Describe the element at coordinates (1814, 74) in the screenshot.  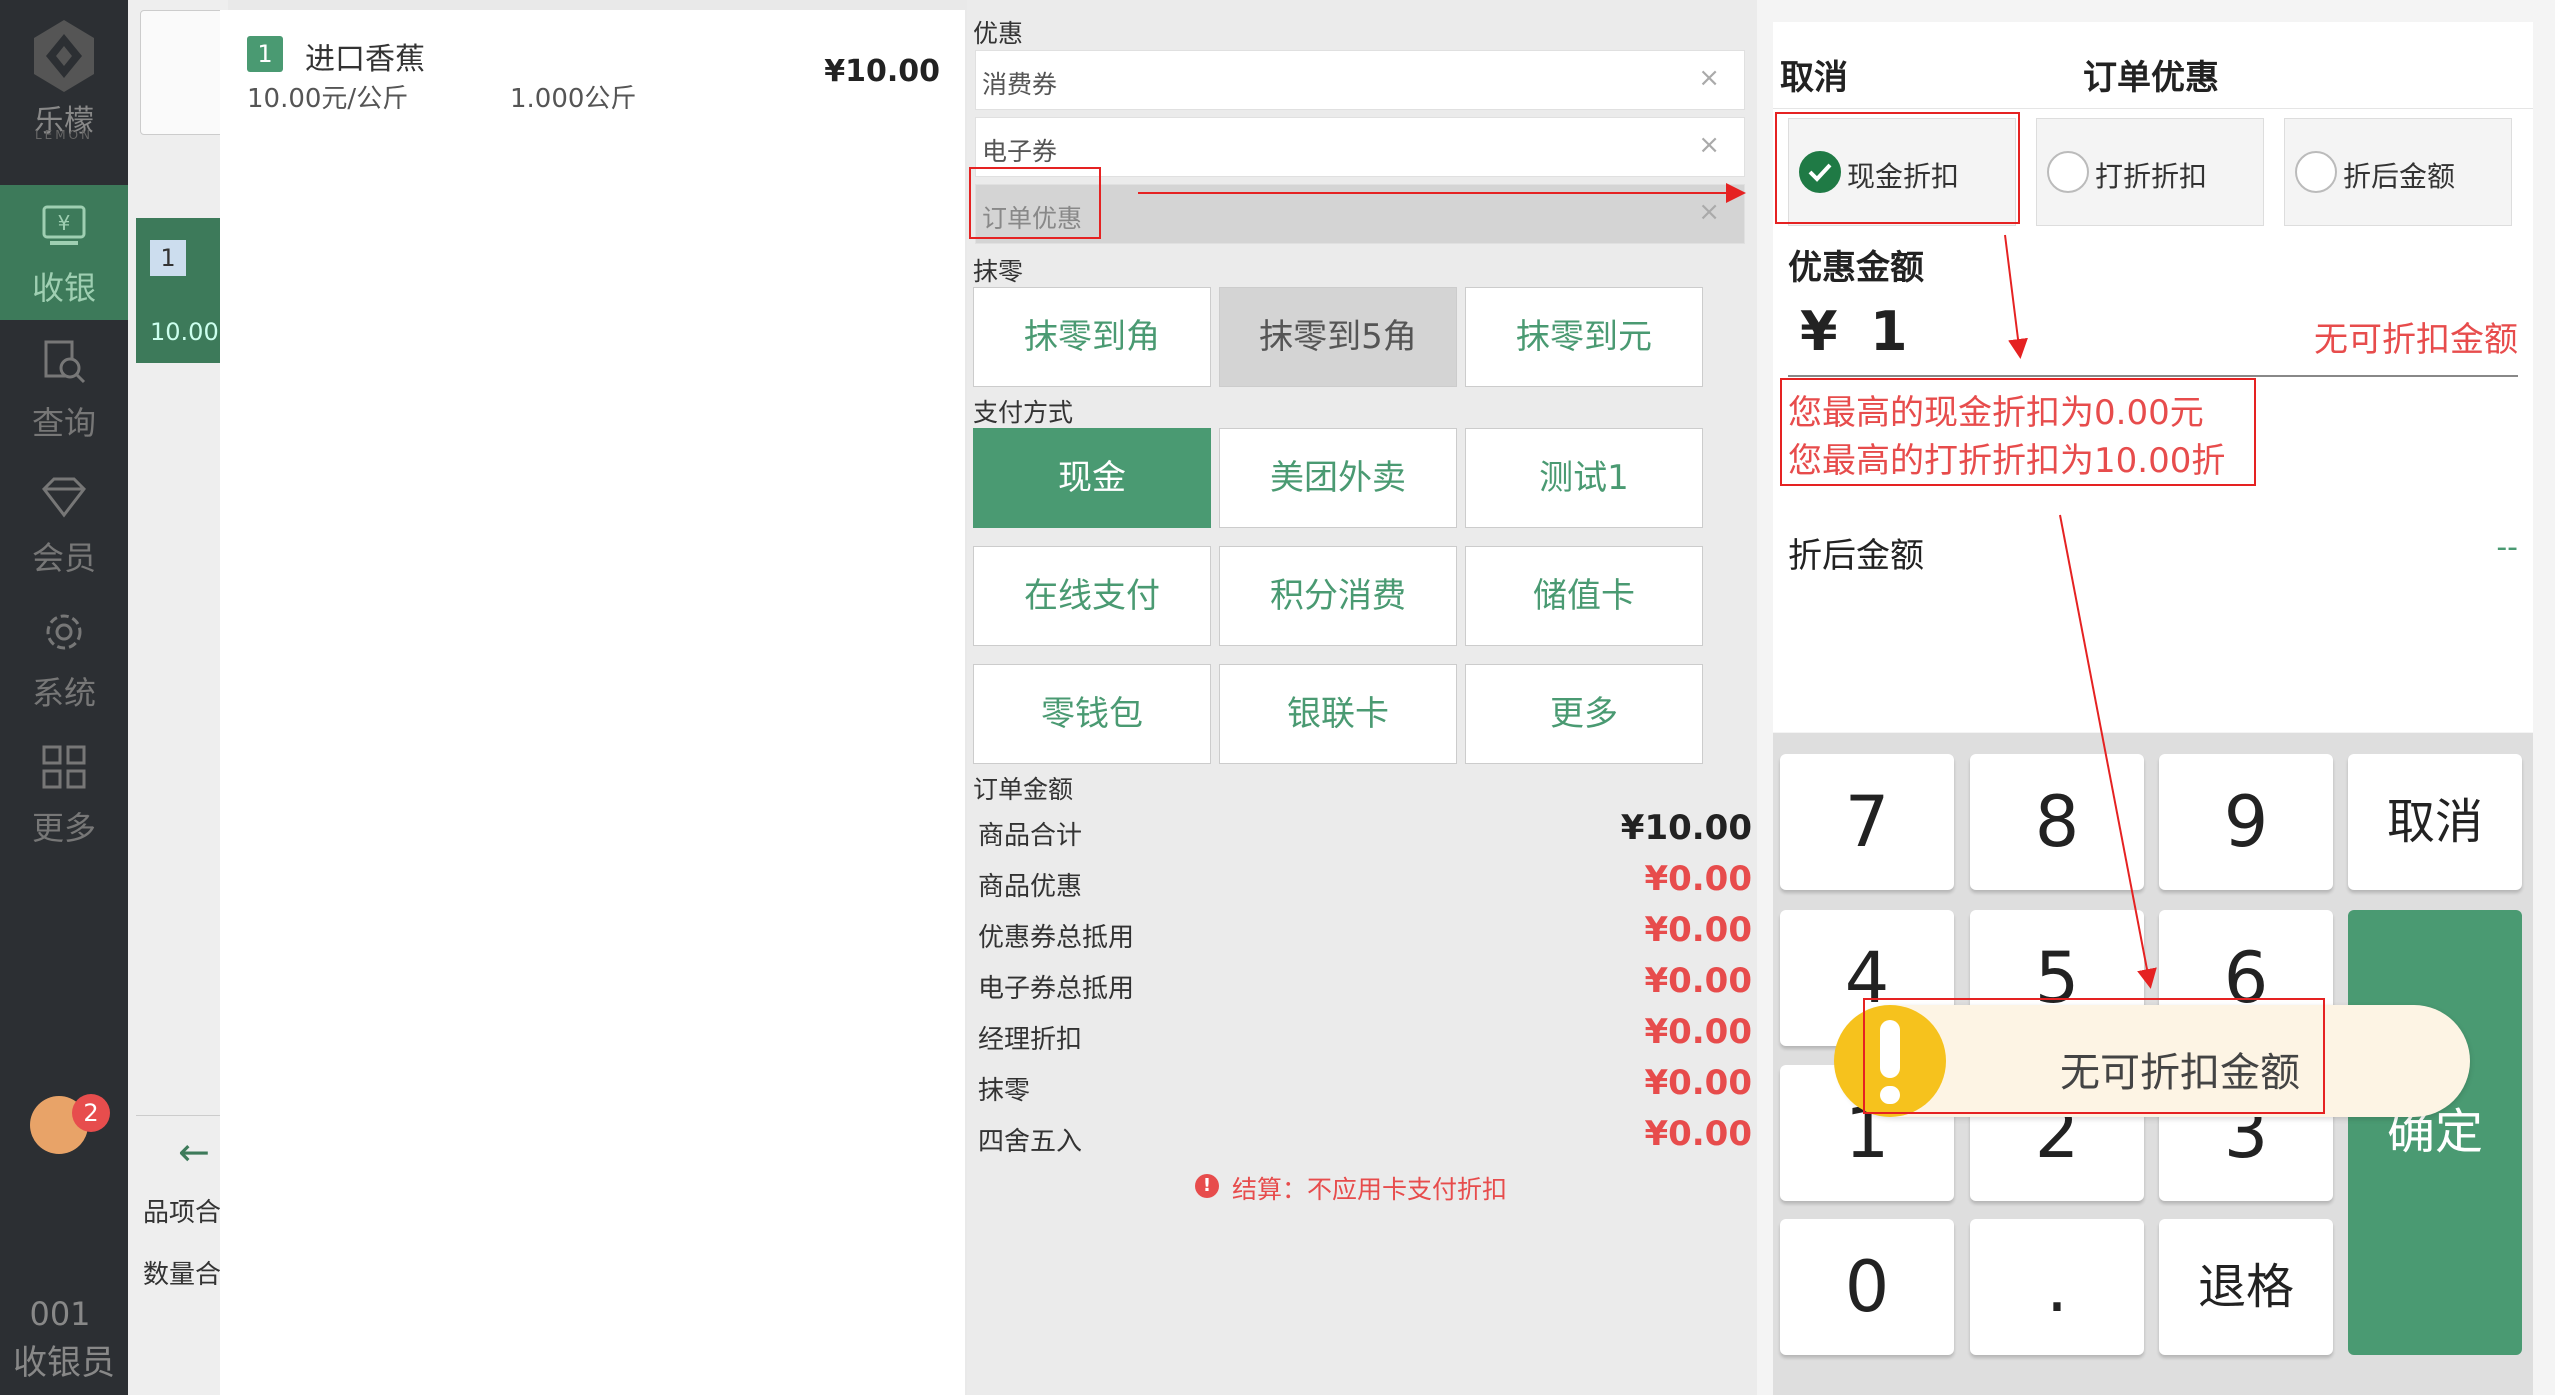
I see `dialog-cancel-button: 取消` at that location.